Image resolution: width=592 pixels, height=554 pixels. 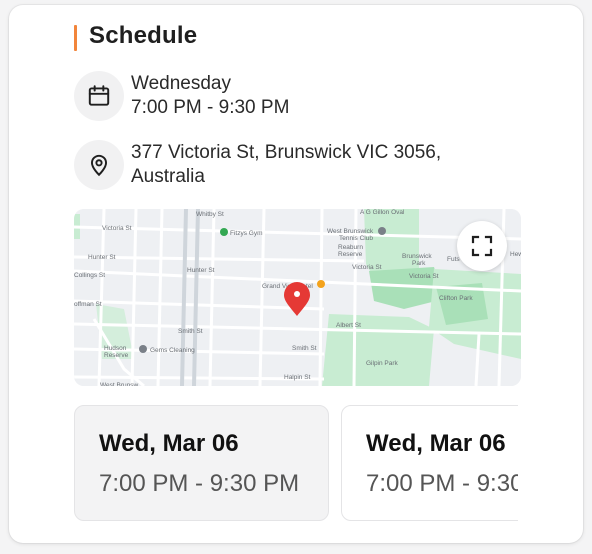 I want to click on svg-text: Hudson, so click(x=115, y=348).